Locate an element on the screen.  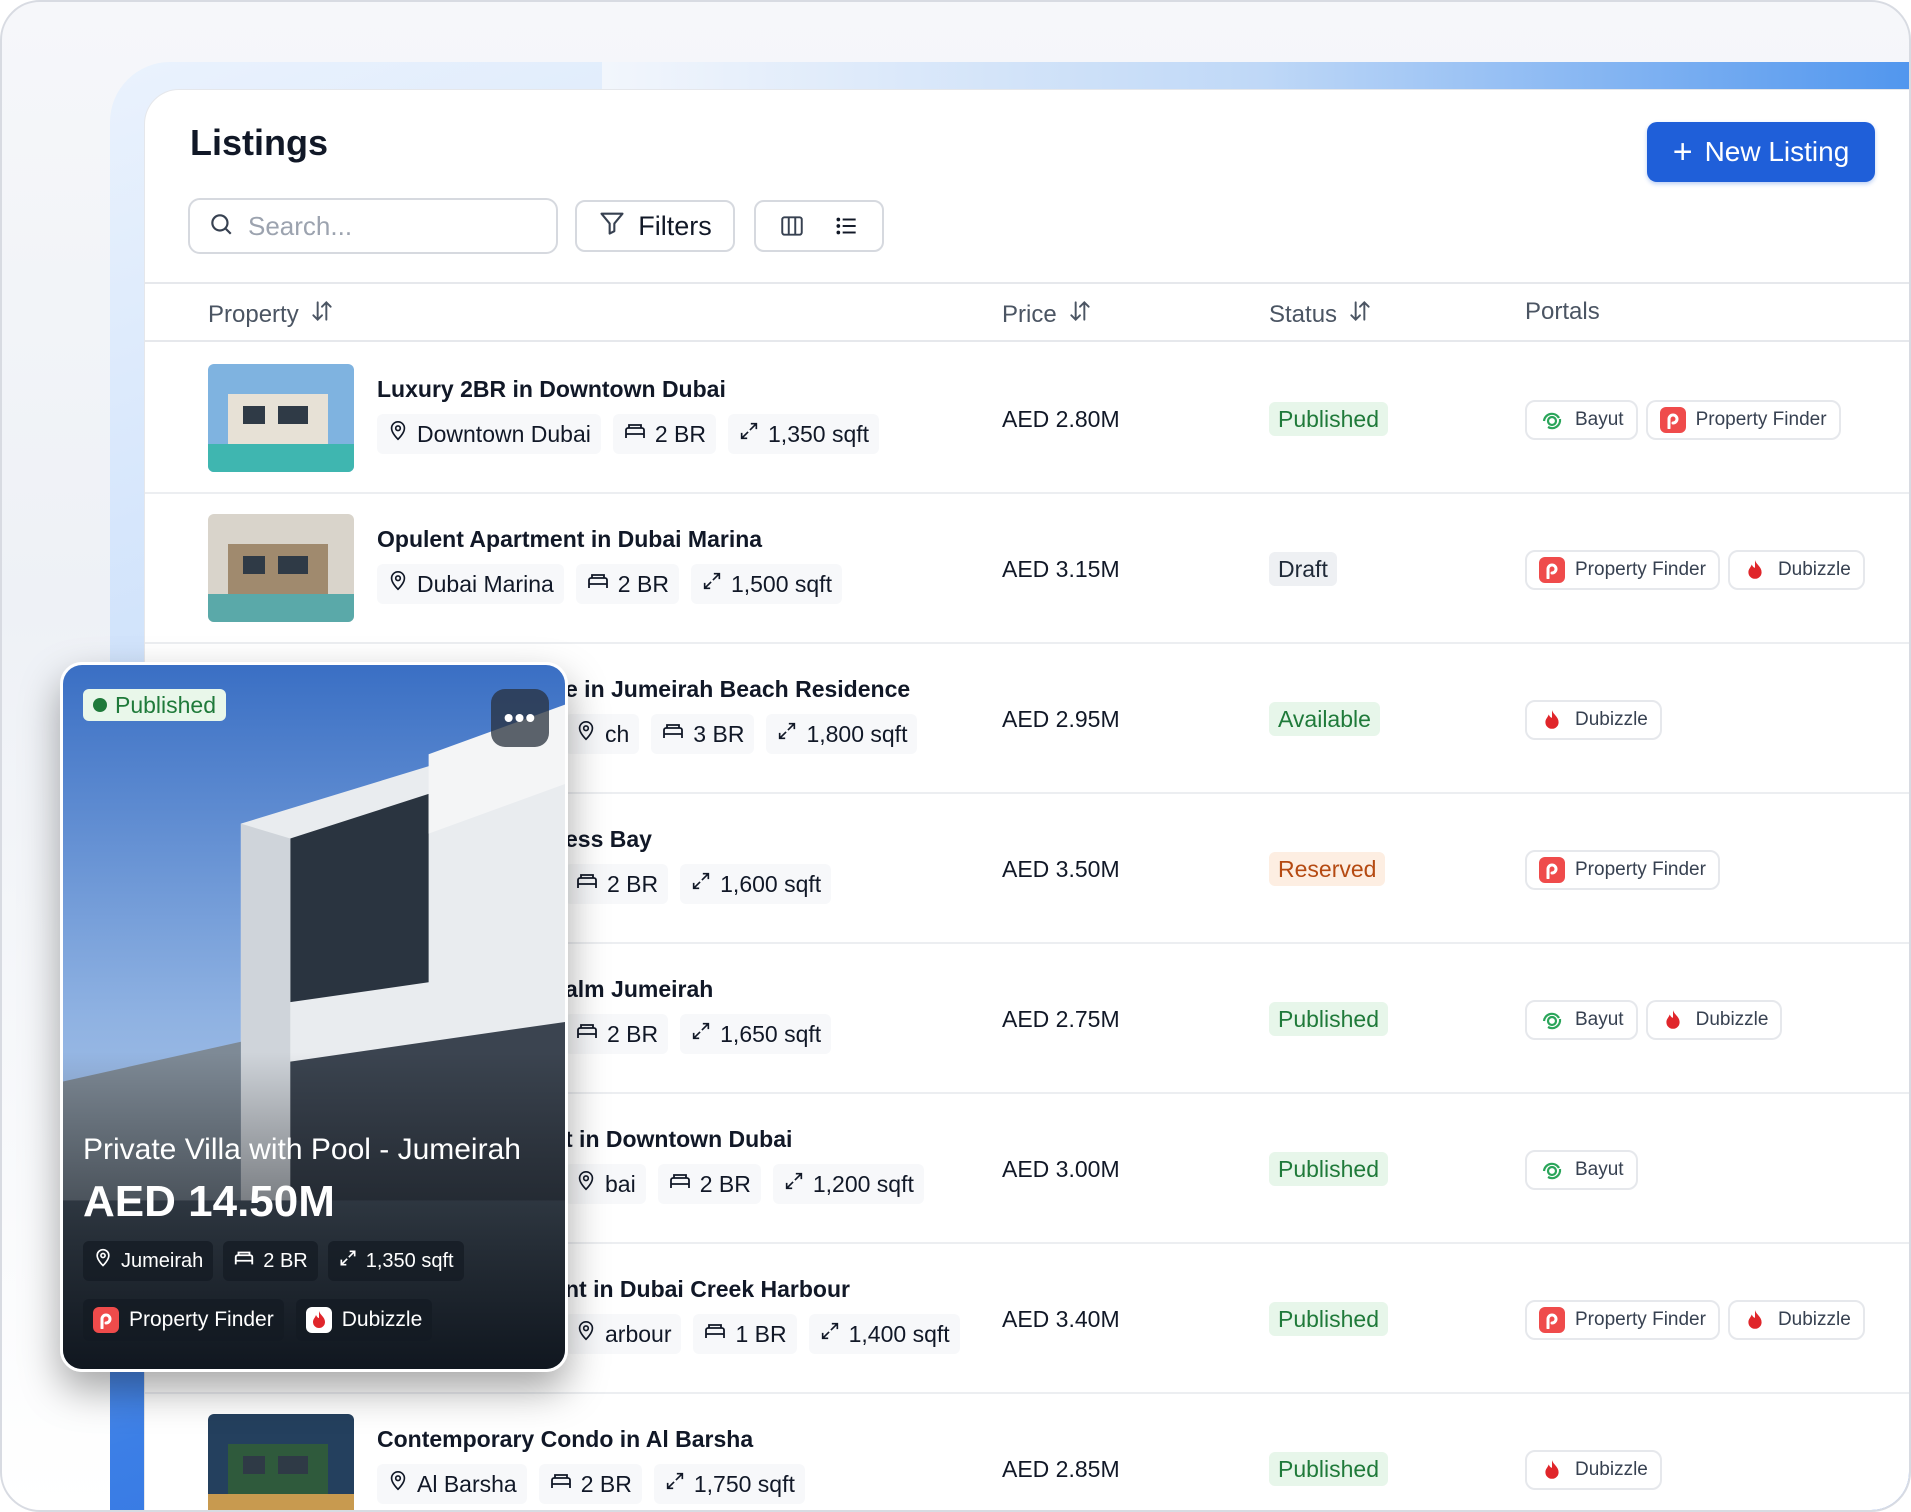
area-label: 1,600 sqft is located at coordinates (771, 883).